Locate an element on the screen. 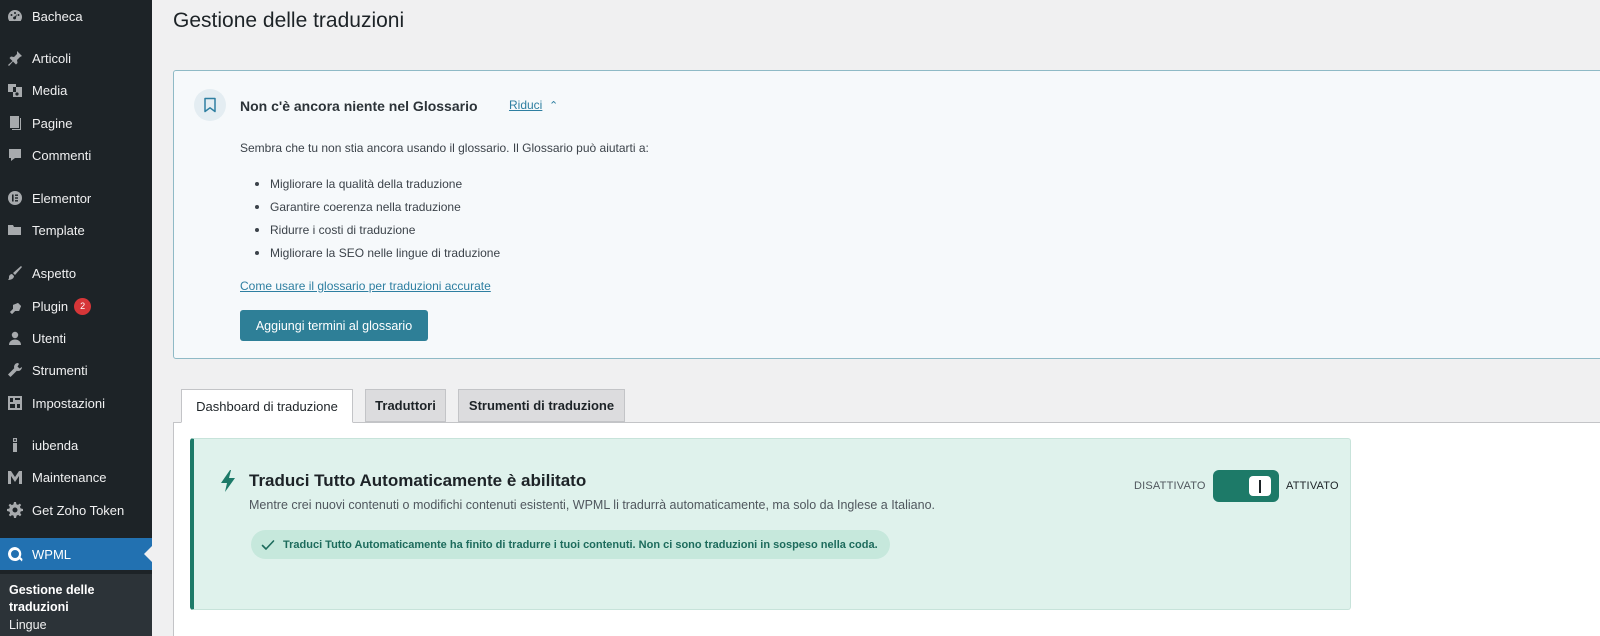 The image size is (1600, 636). sidebar-item-get-zoho-token: Get Zoho Token is located at coordinates (76, 510).